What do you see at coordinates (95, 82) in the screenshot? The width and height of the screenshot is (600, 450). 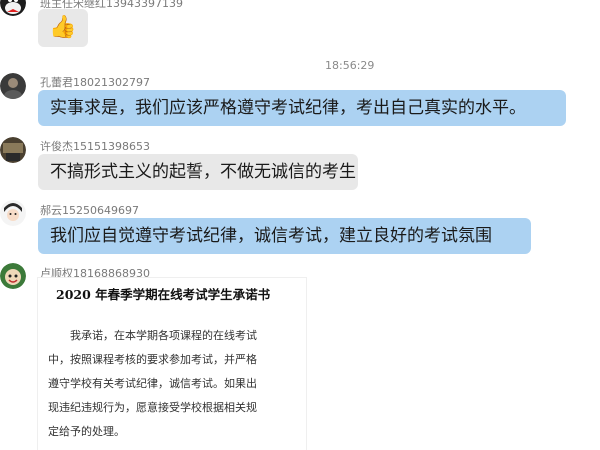 I see `sender-name: 孔蕾君18021302797` at bounding box center [95, 82].